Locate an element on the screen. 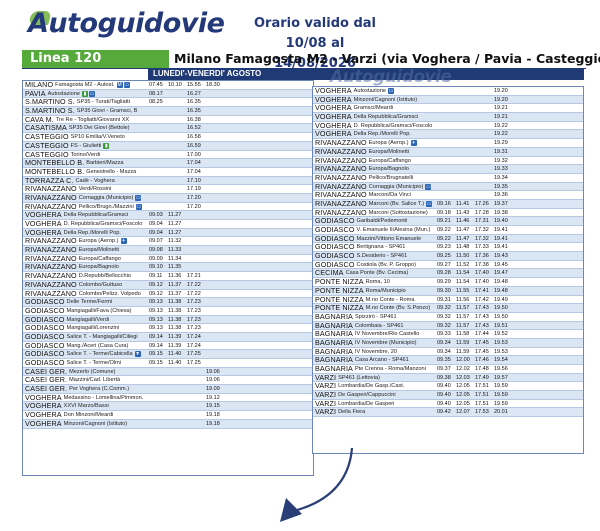 This screenshot has height=531, width=600. departure-time: 12.03 is located at coordinates (463, 377).